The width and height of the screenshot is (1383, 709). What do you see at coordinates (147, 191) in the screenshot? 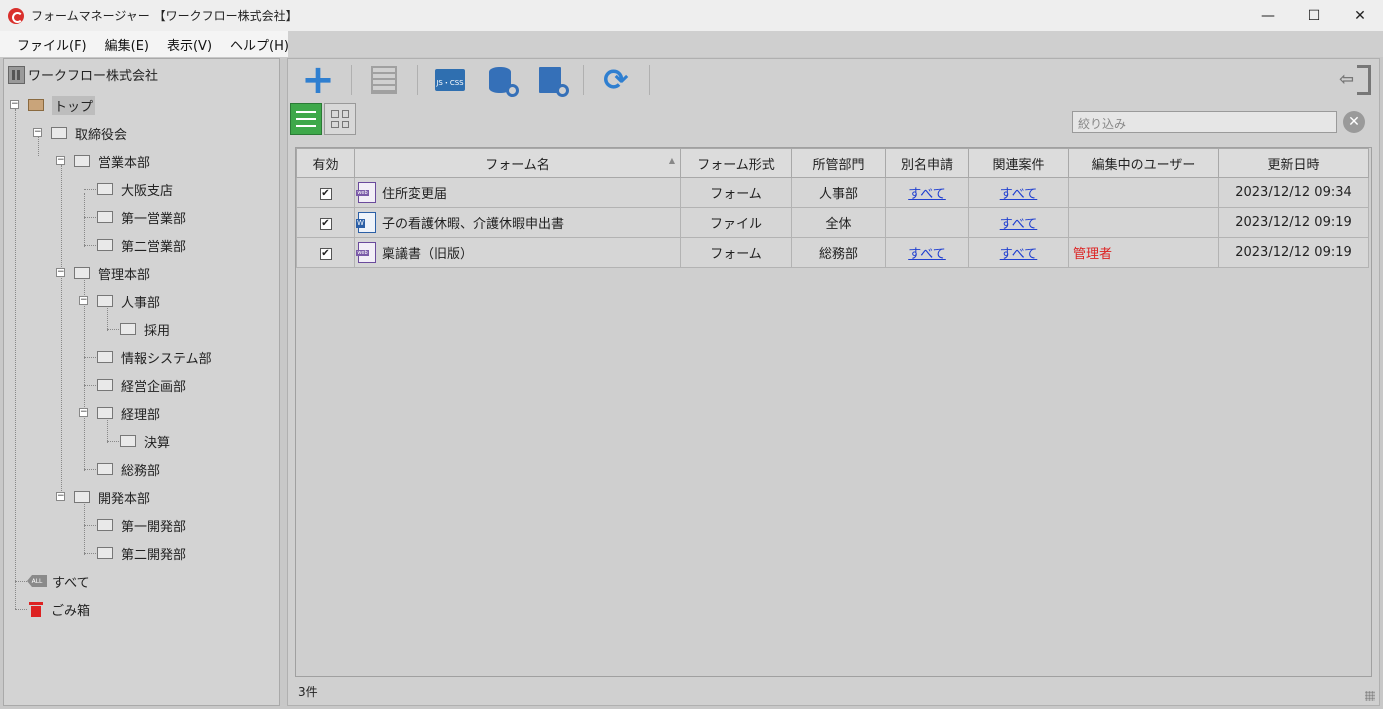
I see `tree-label: 大阪支店` at bounding box center [147, 191].